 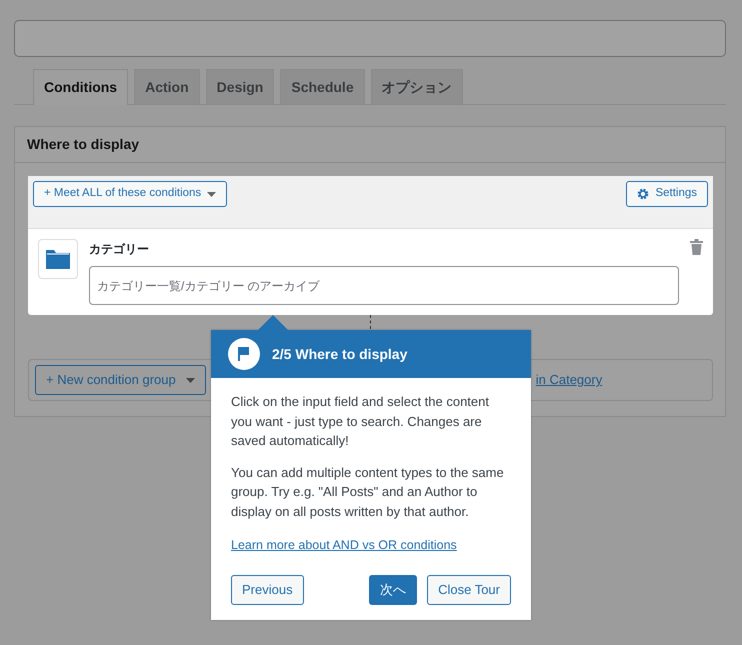 I want to click on connector-line, so click(x=370, y=322).